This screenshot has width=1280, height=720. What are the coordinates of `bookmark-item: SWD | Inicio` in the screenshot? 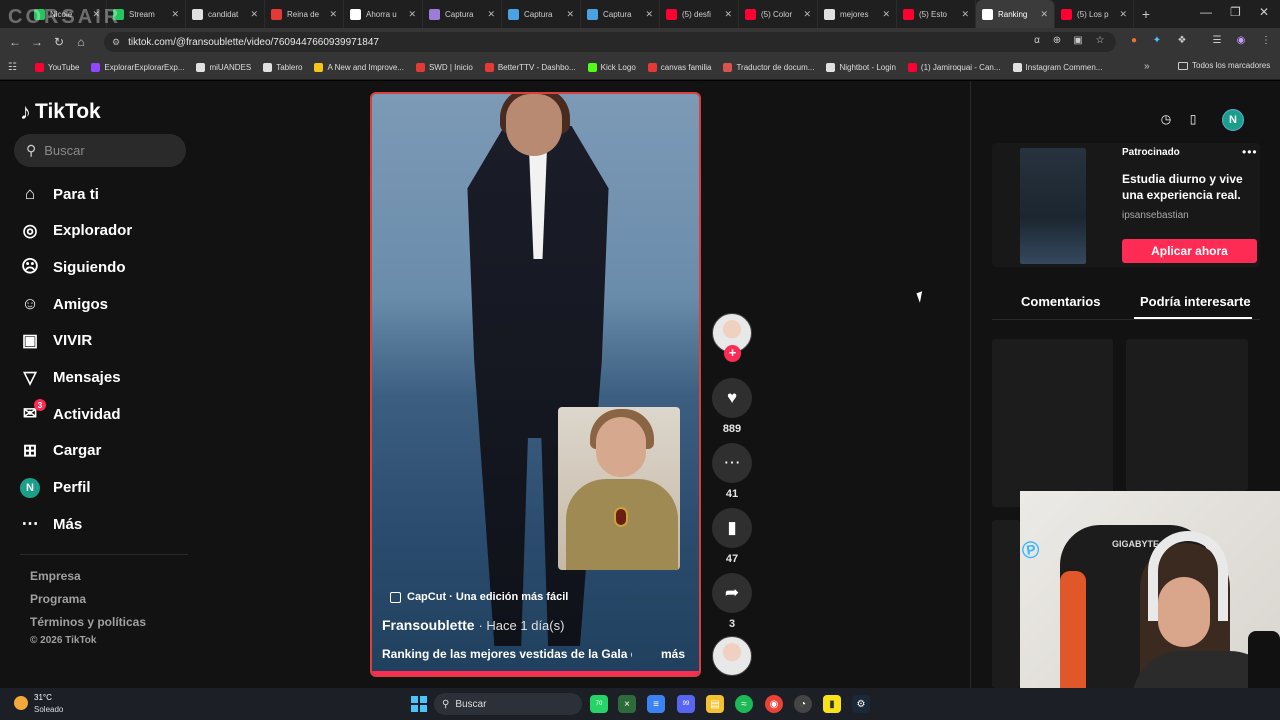 It's located at (444, 67).